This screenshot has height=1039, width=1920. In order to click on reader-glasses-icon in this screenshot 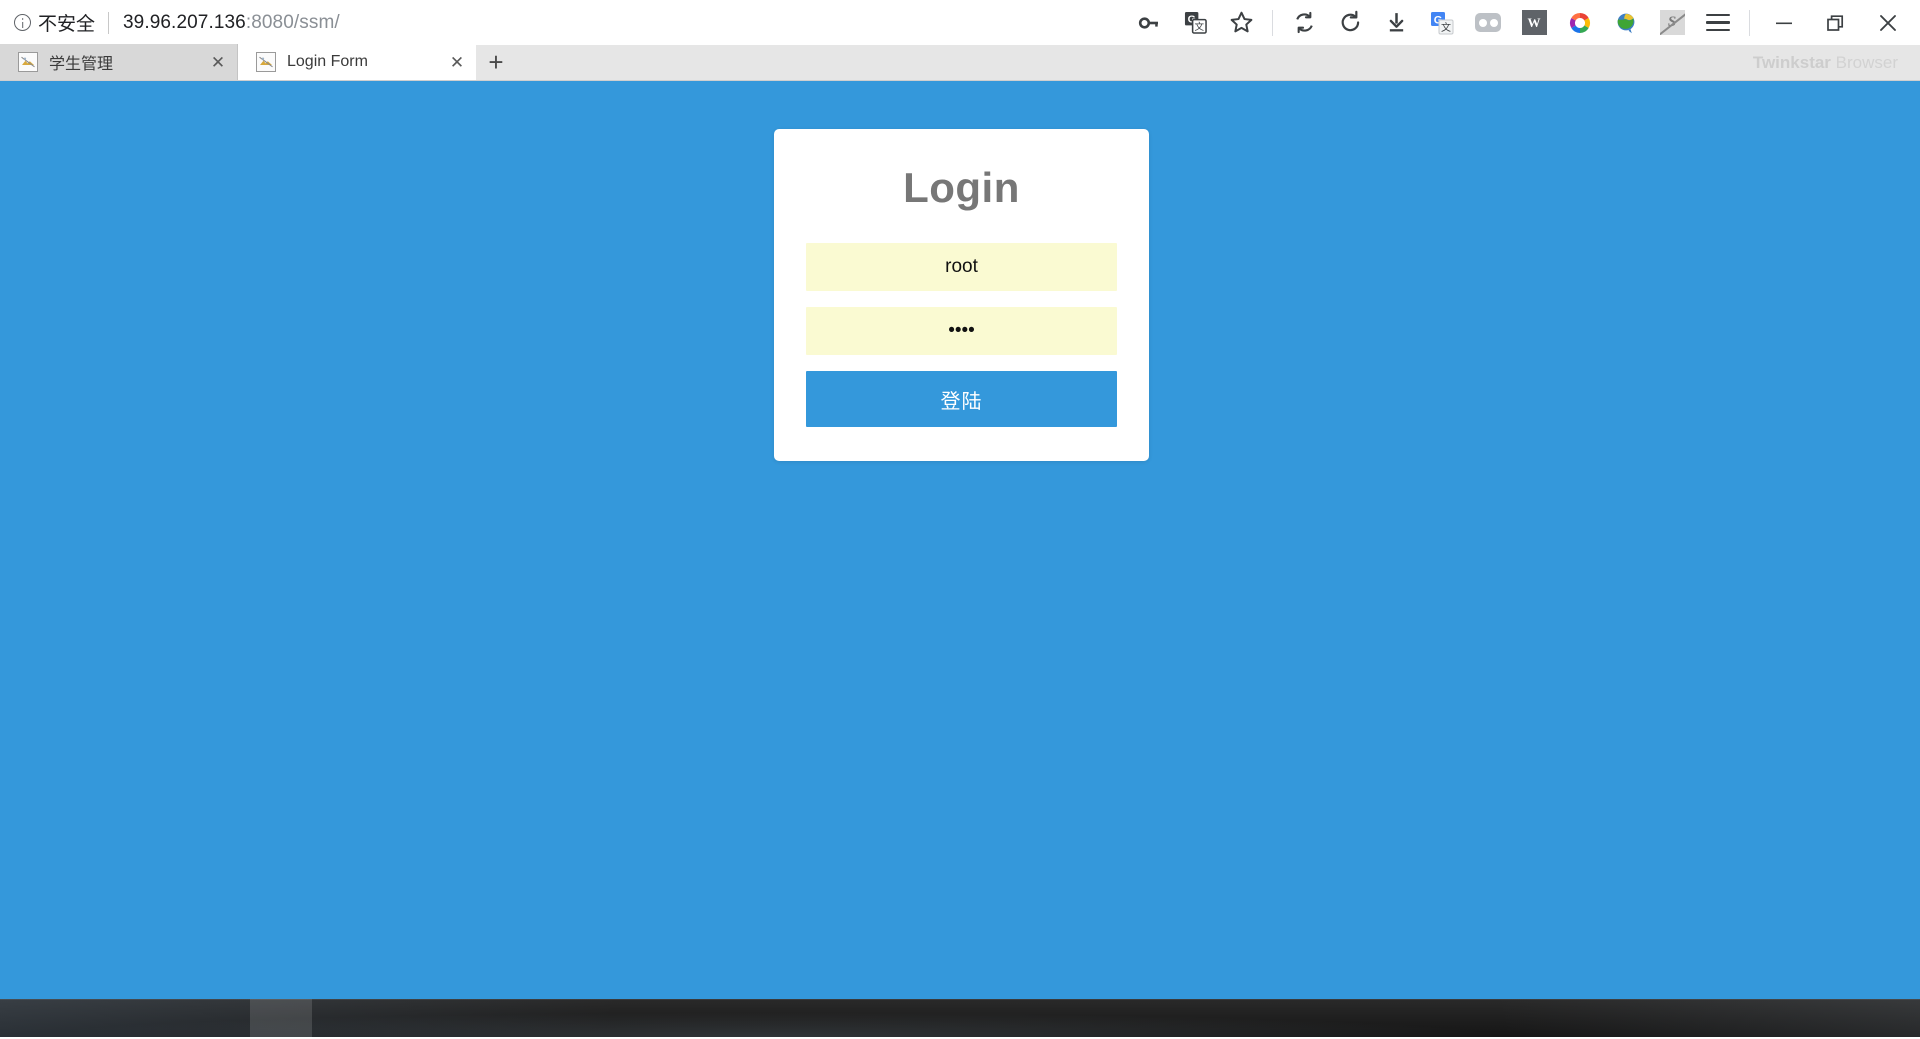, I will do `click(1488, 23)`.